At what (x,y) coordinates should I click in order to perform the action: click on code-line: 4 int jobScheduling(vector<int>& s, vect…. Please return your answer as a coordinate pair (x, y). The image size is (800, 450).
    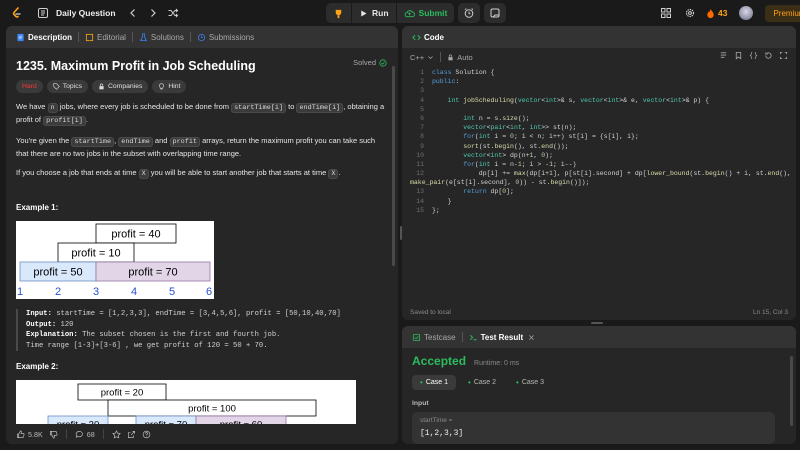
    Looking at the image, I should click on (565, 100).